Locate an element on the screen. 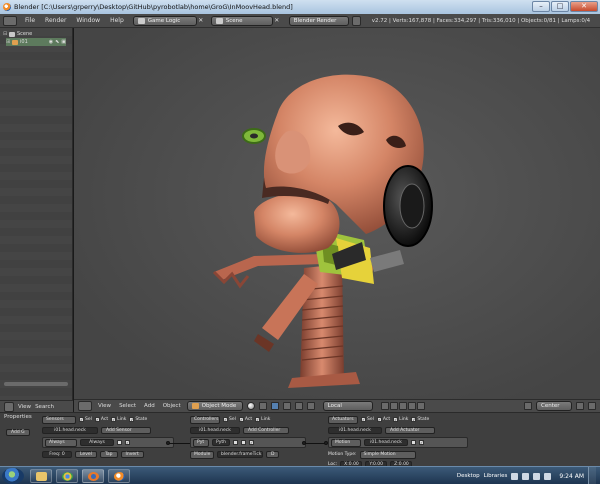  actuators-act-toggle: ✓ Act is located at coordinates (383, 419).